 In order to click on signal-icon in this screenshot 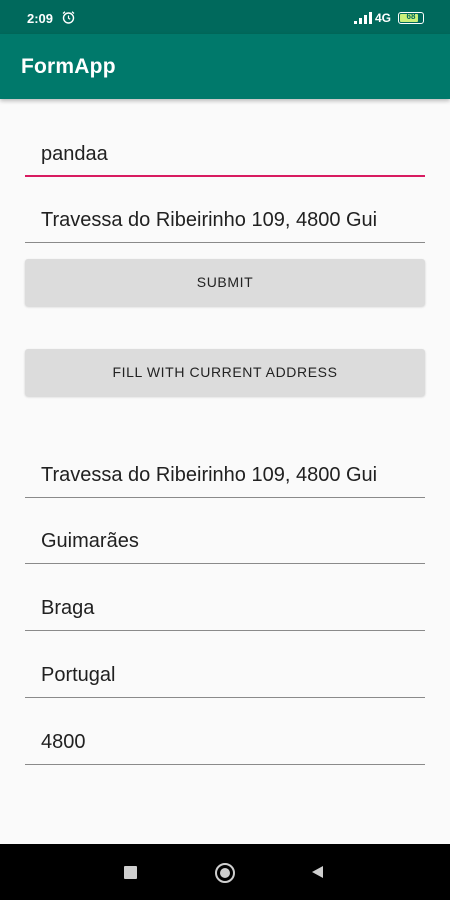, I will do `click(363, 18)`.